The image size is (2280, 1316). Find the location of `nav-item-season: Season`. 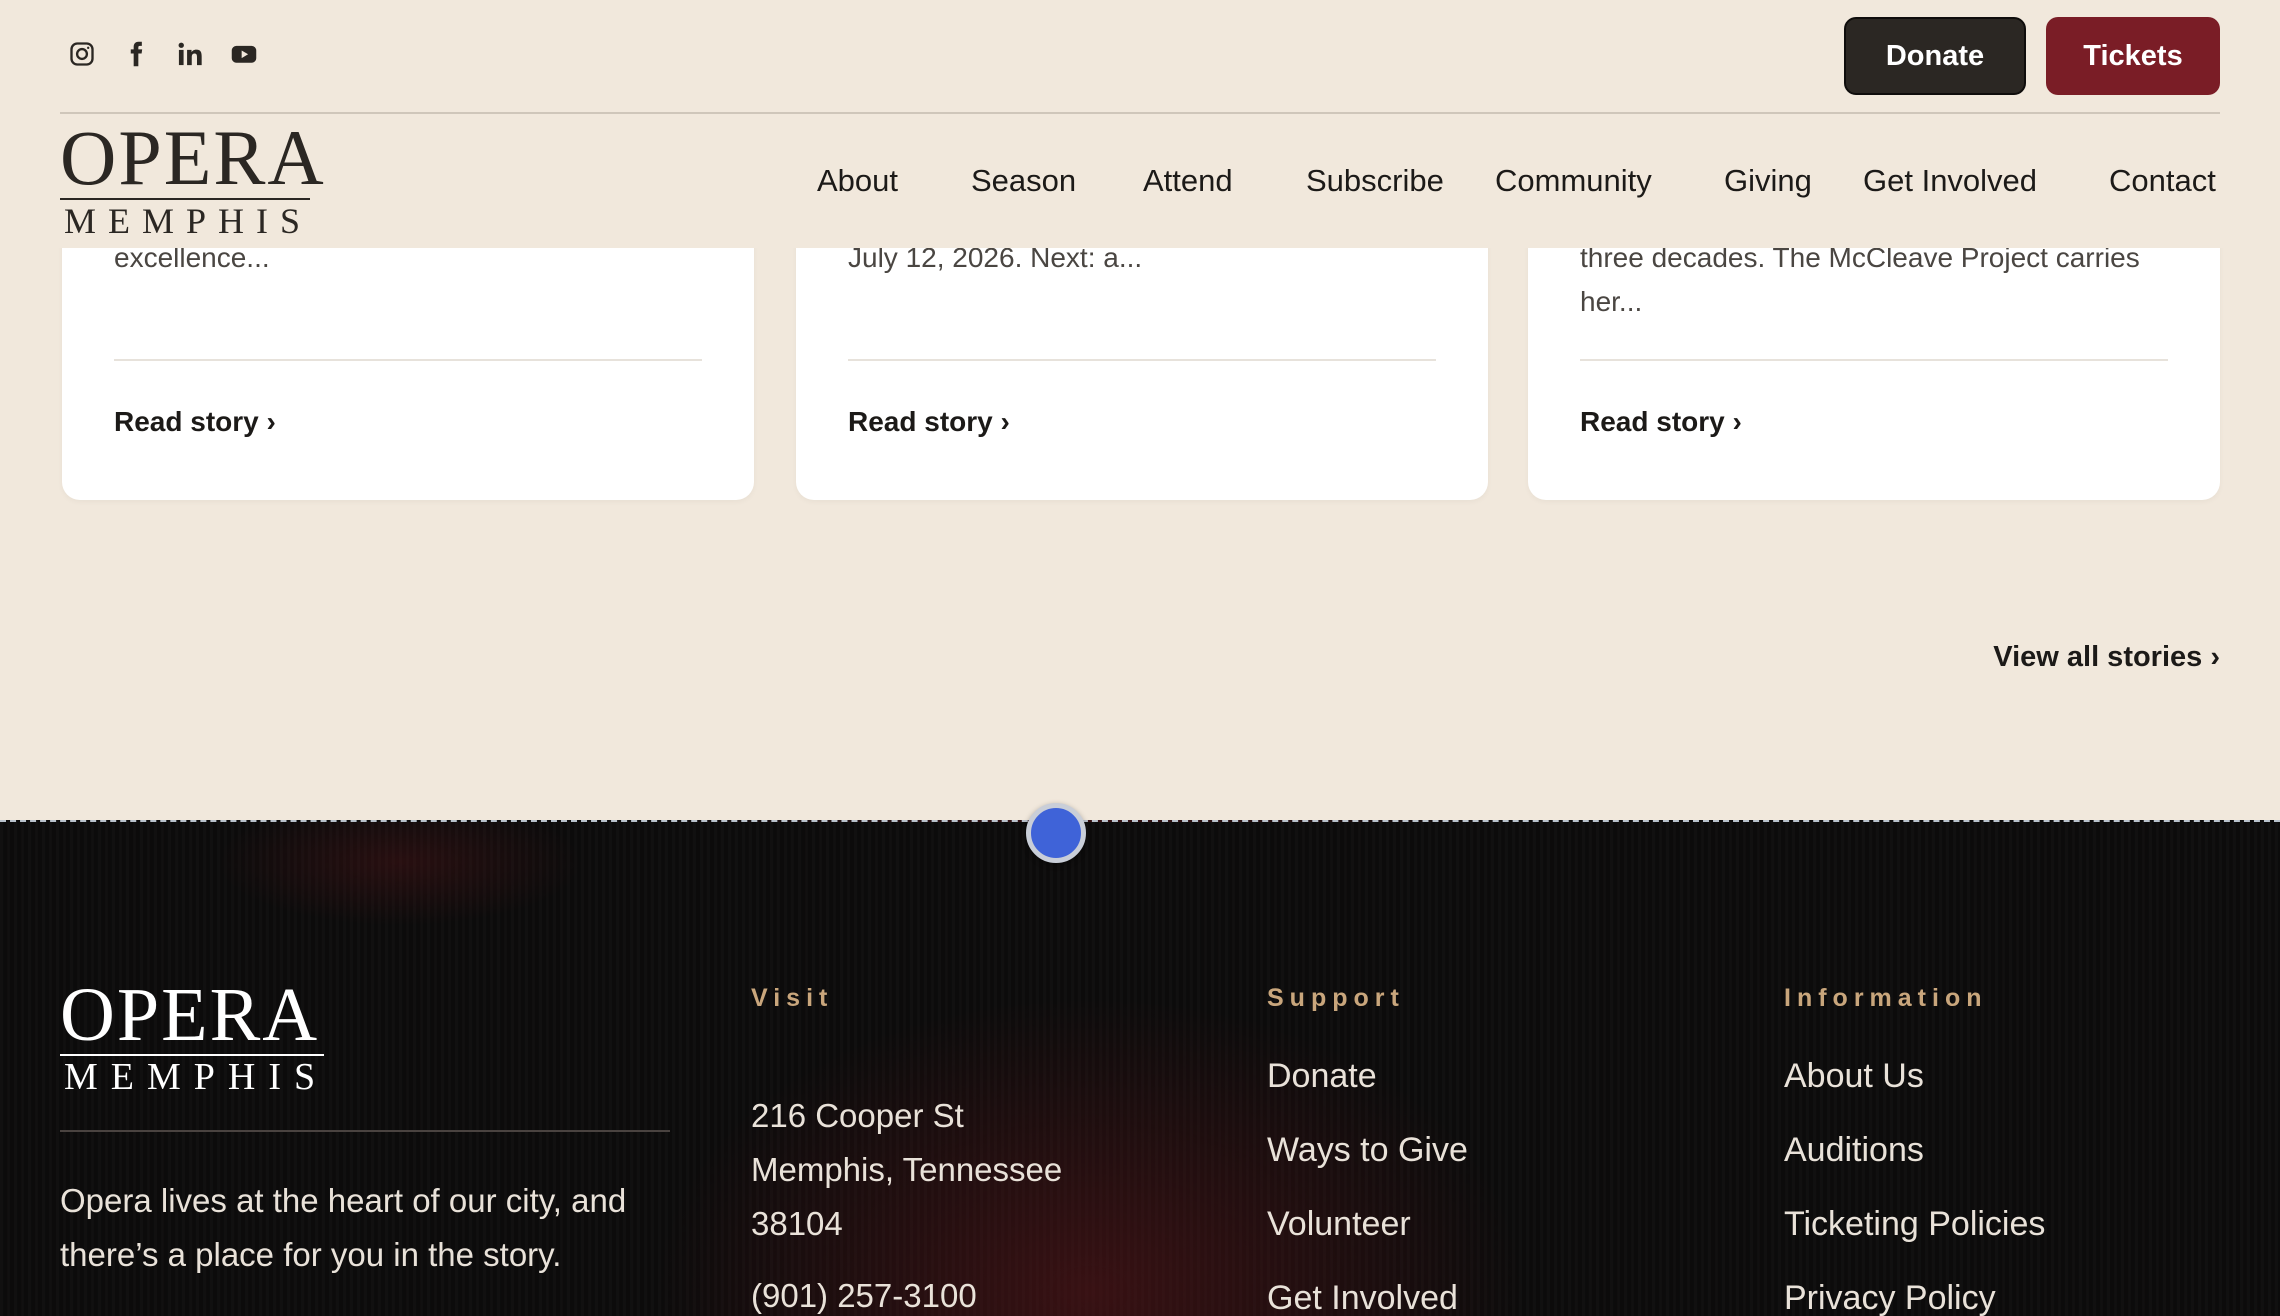

nav-item-season: Season is located at coordinates (1023, 181).